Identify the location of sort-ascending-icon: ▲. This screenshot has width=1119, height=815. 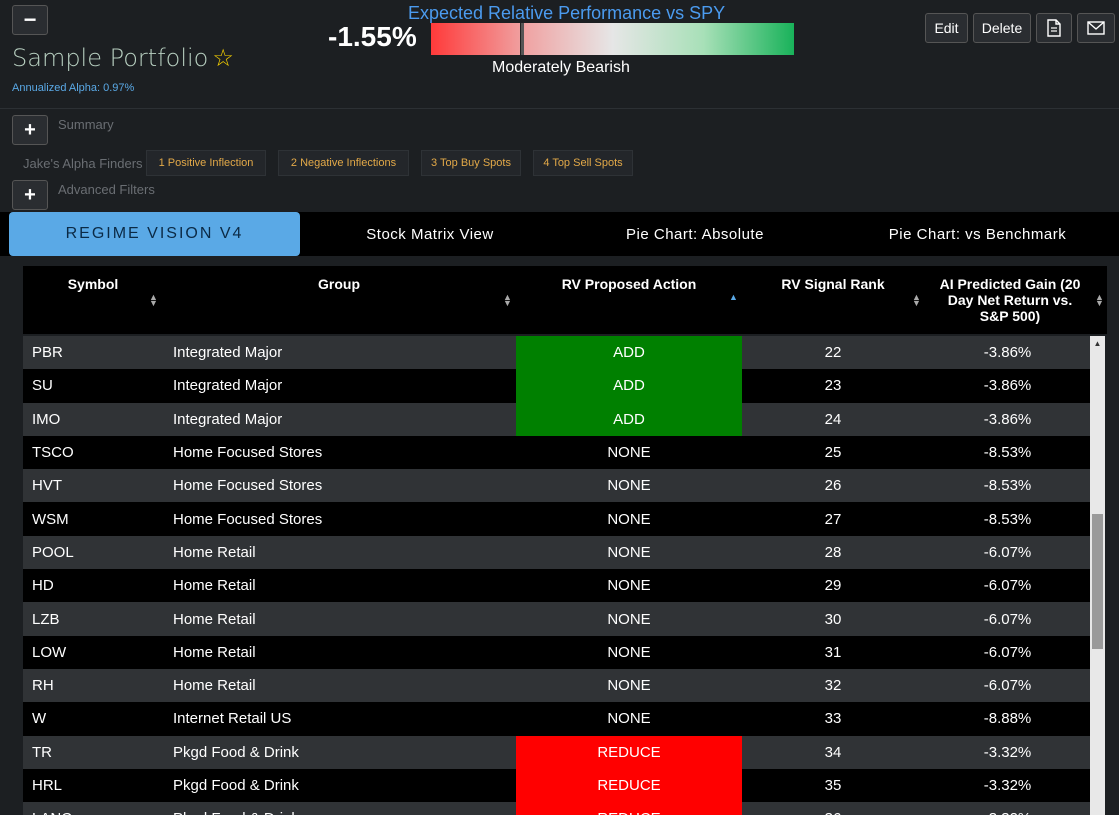
(733, 297).